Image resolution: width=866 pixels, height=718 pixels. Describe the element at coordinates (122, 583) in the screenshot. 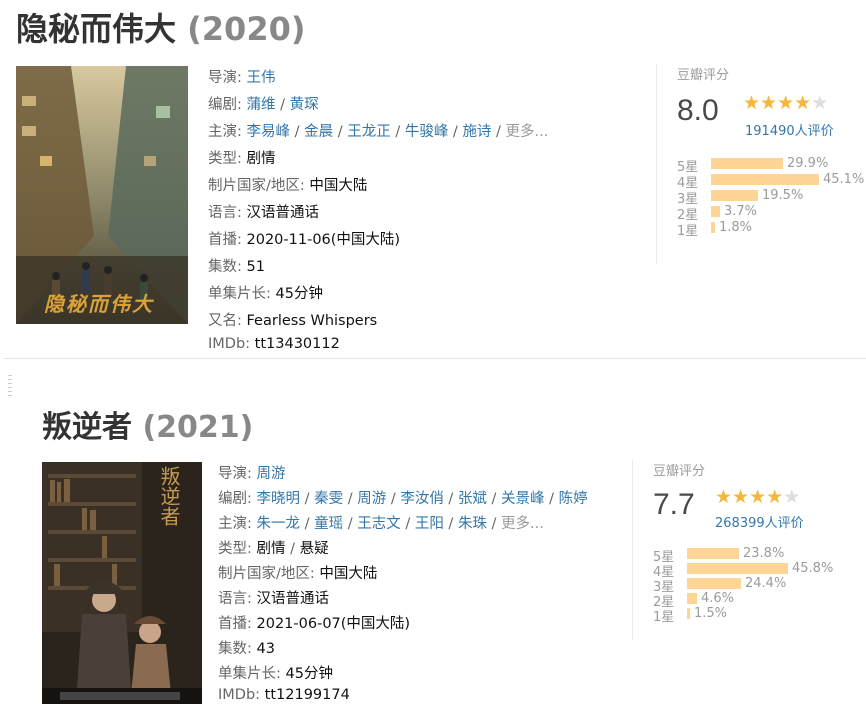

I see `poster-image: 叛逆者` at that location.